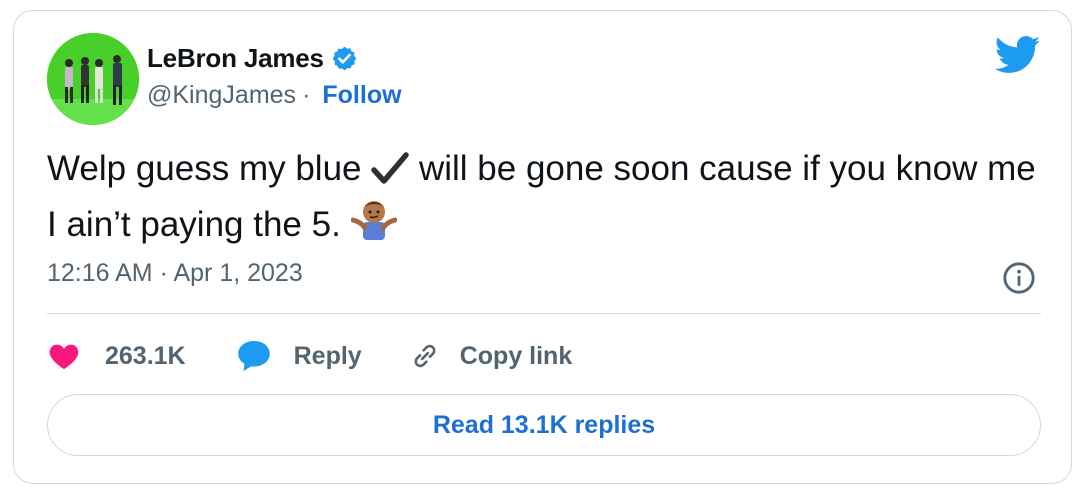 This screenshot has height=489, width=1080. I want to click on info-icon, so click(1019, 278).